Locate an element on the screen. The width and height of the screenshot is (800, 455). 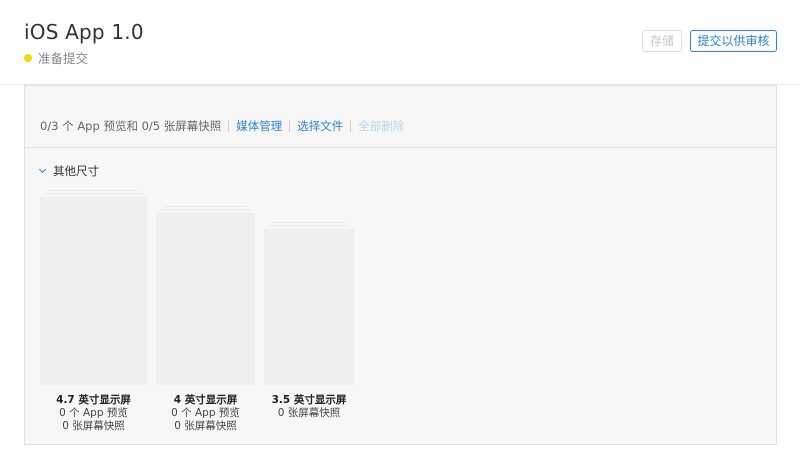
device-card-4-7-inch: 4.7 英寸显示屏 0 个 App 预览 0 张屏幕快照 is located at coordinates (93, 311).